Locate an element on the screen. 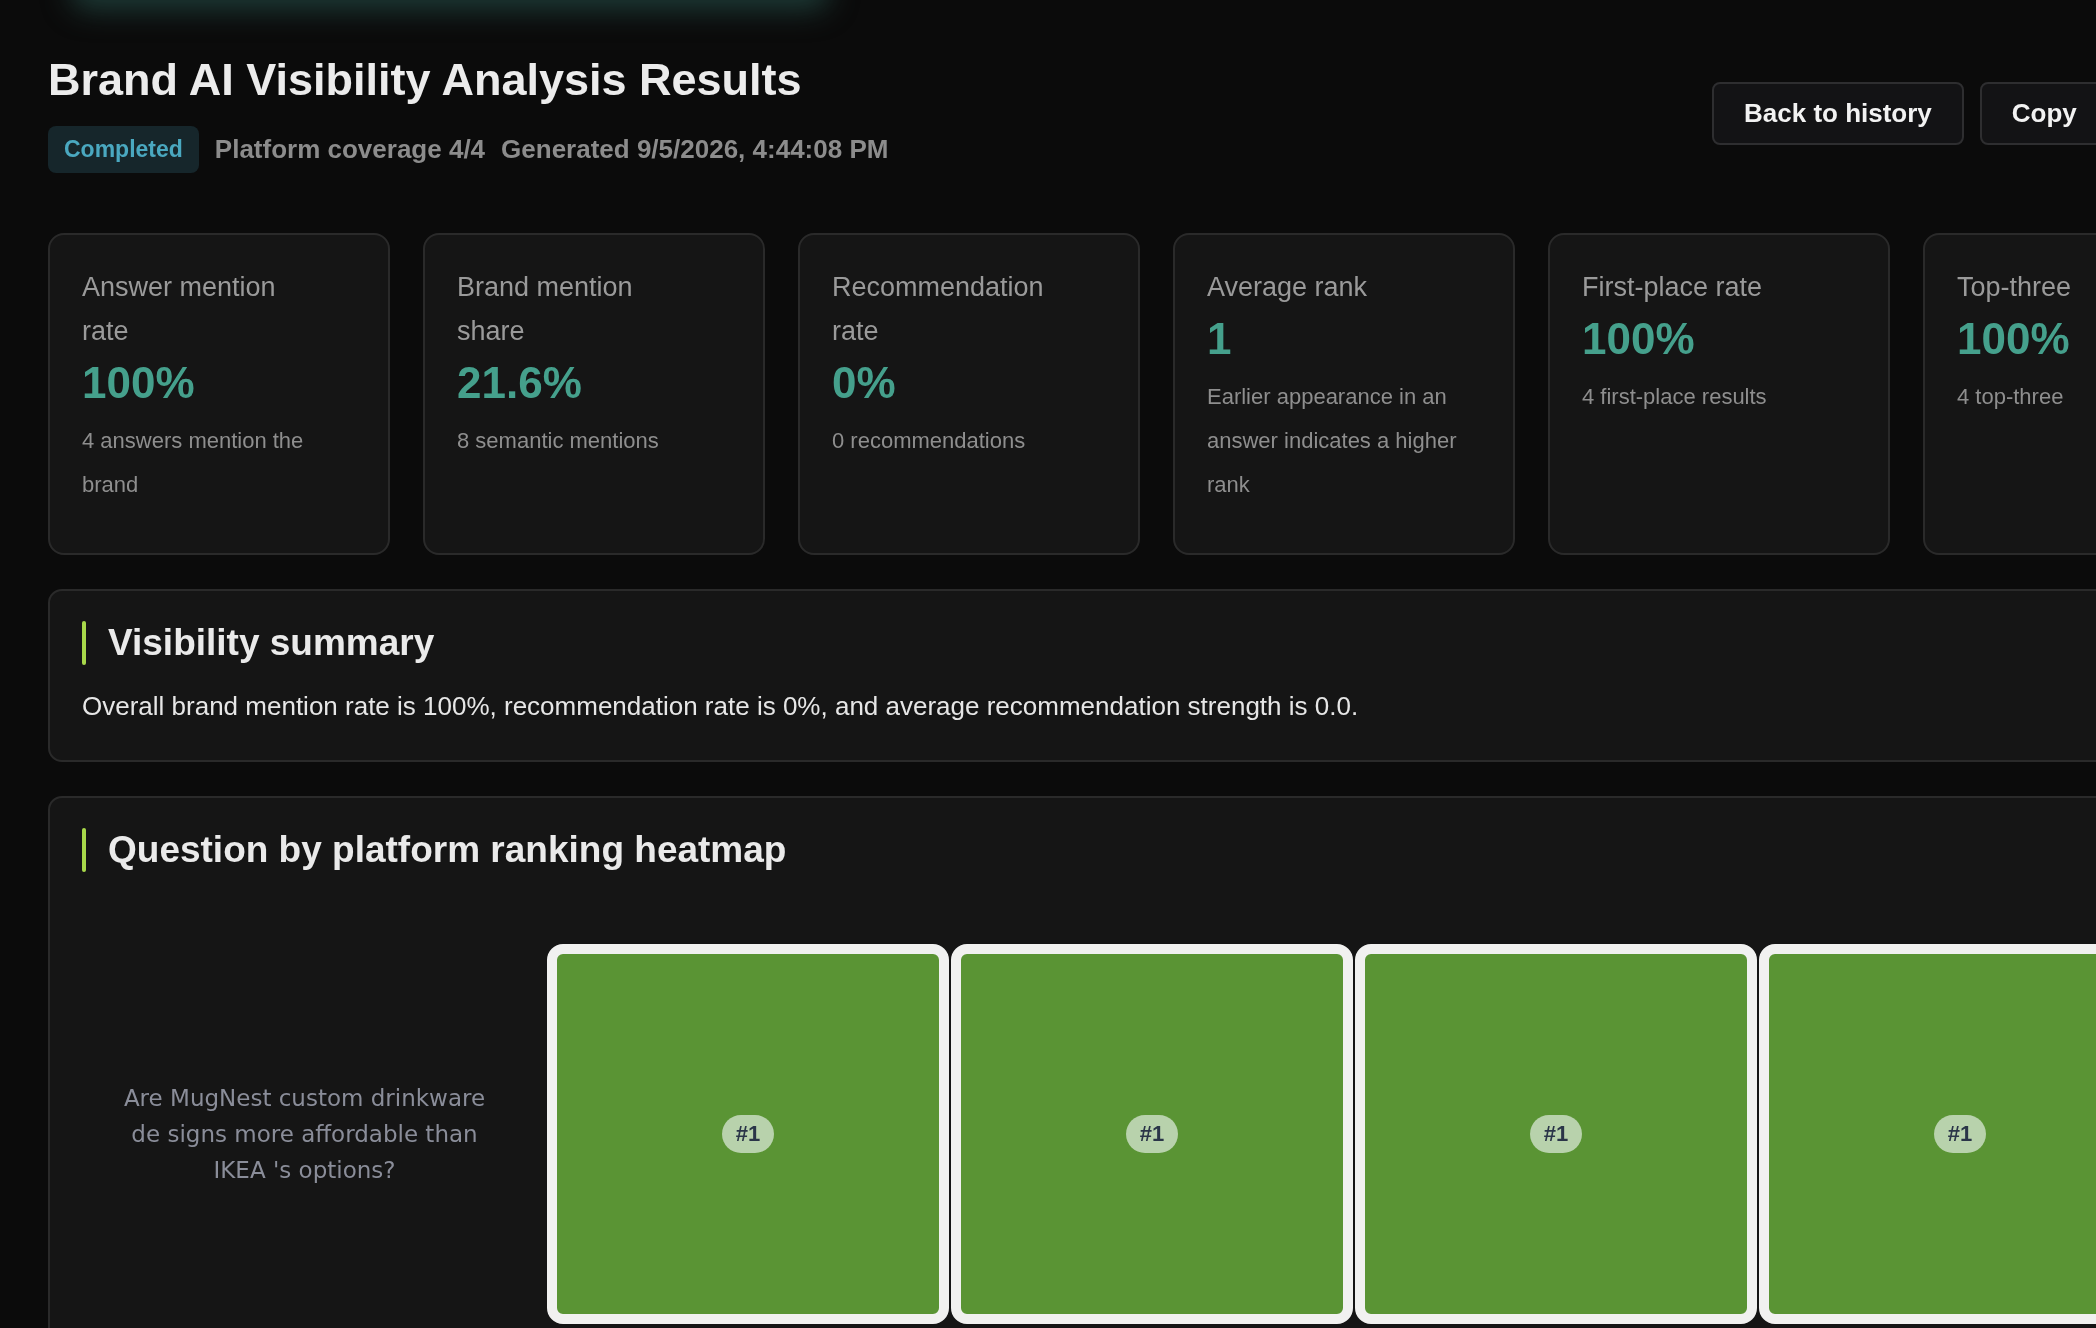 The image size is (2096, 1328). metric-label: Recommendation rate is located at coordinates (938, 309).